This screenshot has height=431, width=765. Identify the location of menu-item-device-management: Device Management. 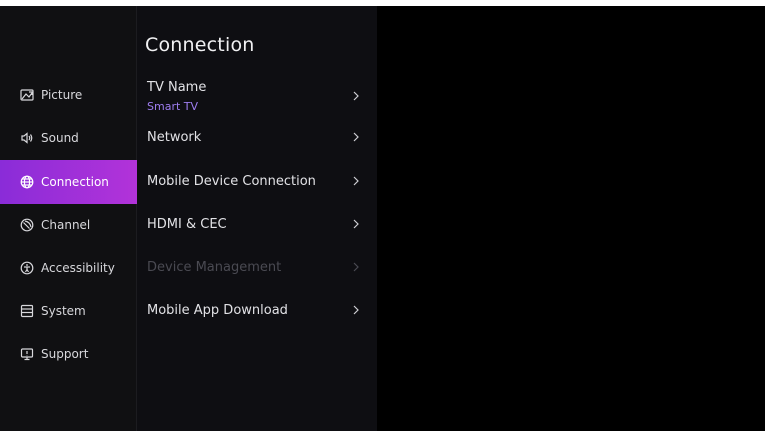
(257, 267).